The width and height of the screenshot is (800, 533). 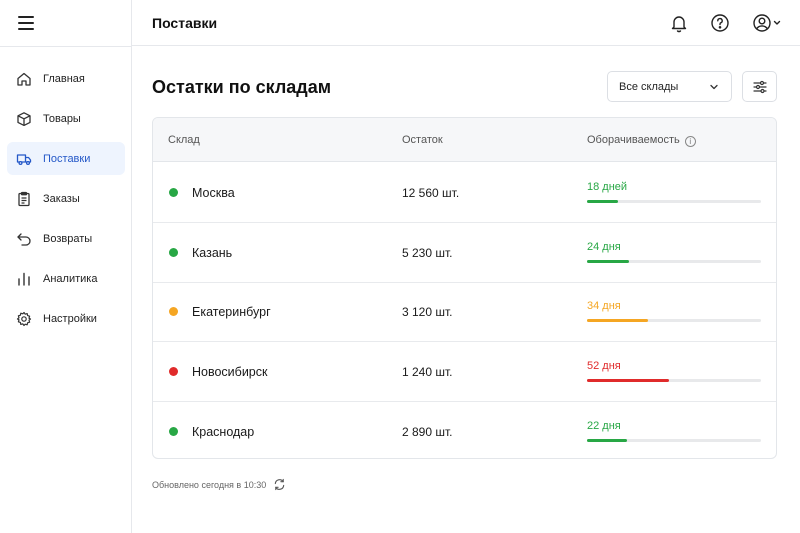 What do you see at coordinates (70, 318) in the screenshot?
I see `sidebar-item-label: Настройки` at bounding box center [70, 318].